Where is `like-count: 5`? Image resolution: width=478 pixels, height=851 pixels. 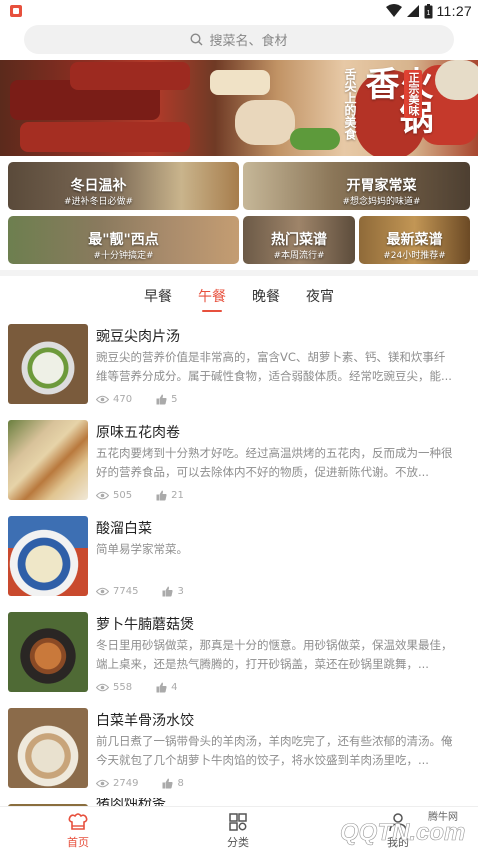 like-count: 5 is located at coordinates (174, 399).